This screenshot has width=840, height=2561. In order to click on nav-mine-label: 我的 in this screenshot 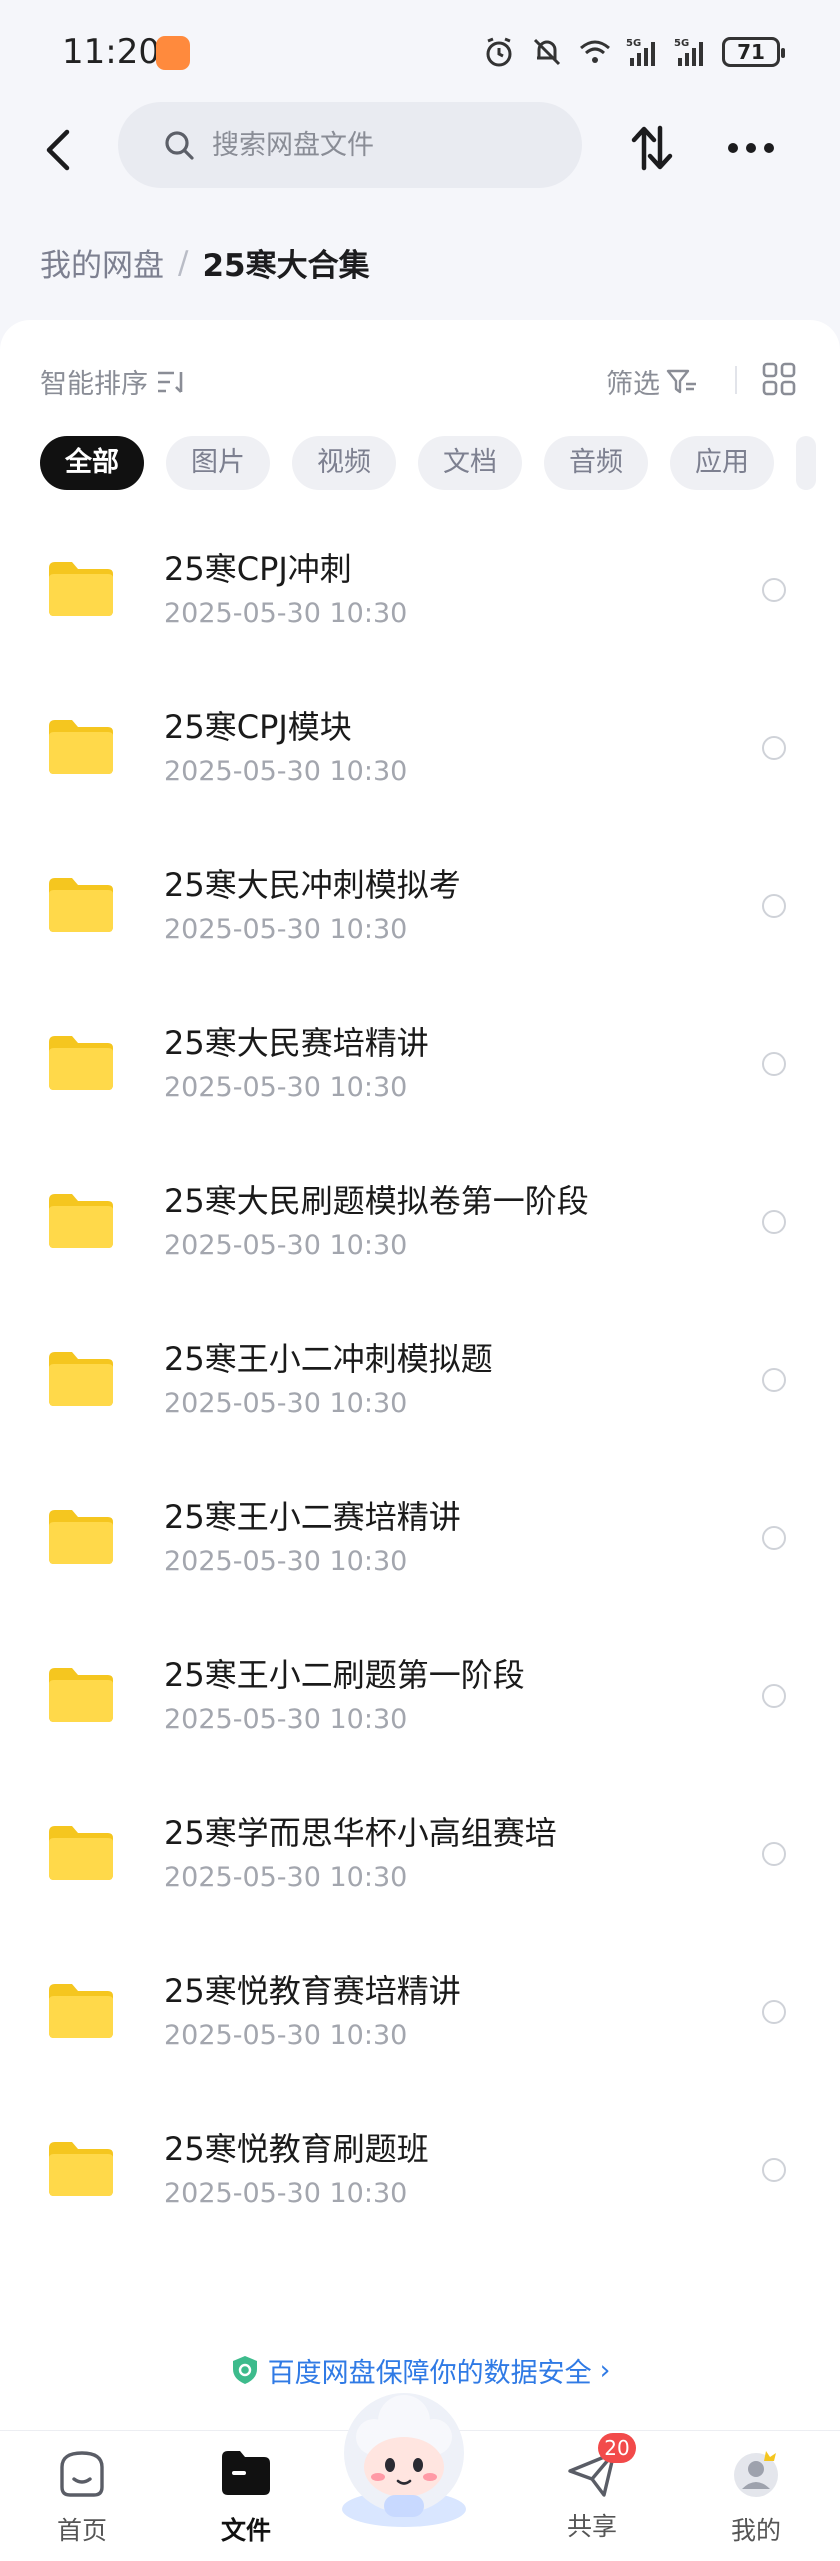, I will do `click(755, 2530)`.